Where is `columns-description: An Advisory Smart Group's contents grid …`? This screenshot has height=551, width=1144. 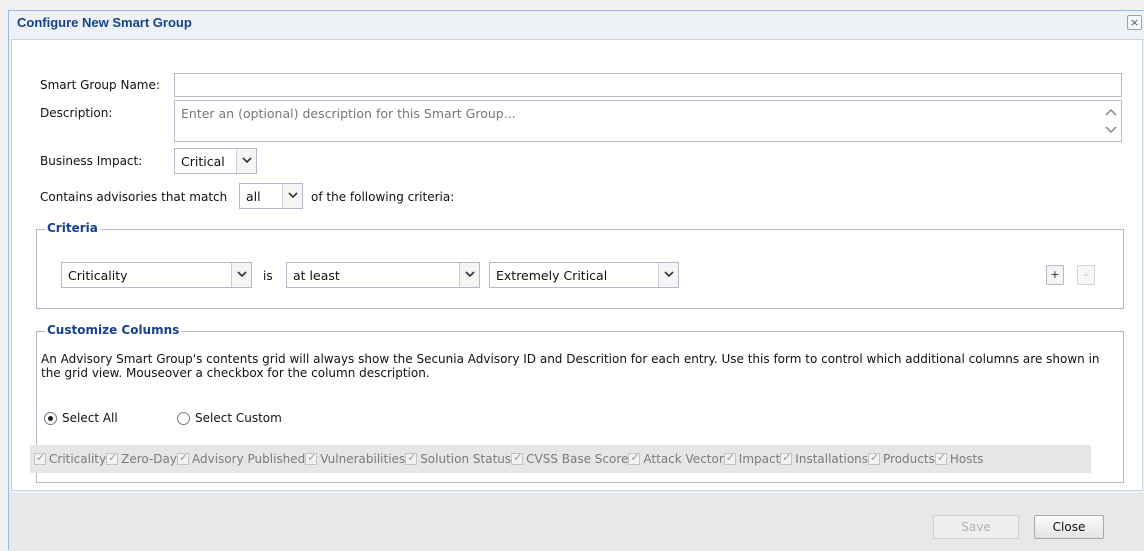
columns-description: An Advisory Smart Group's contents grid … is located at coordinates (570, 366).